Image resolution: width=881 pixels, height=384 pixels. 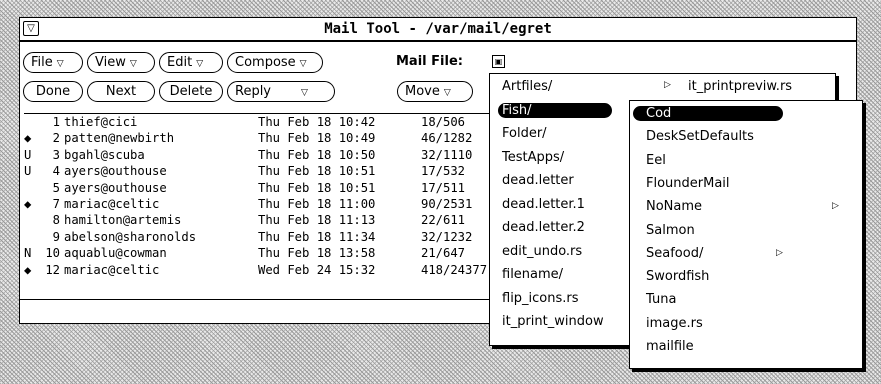 I want to click on file-menu-button: File ▽, so click(x=53, y=62).